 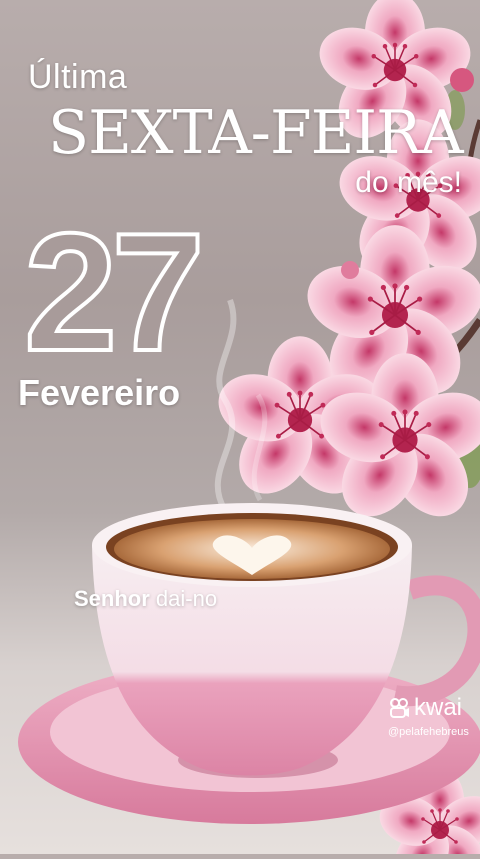 What do you see at coordinates (399, 708) in the screenshot?
I see `kwai-logo-icon` at bounding box center [399, 708].